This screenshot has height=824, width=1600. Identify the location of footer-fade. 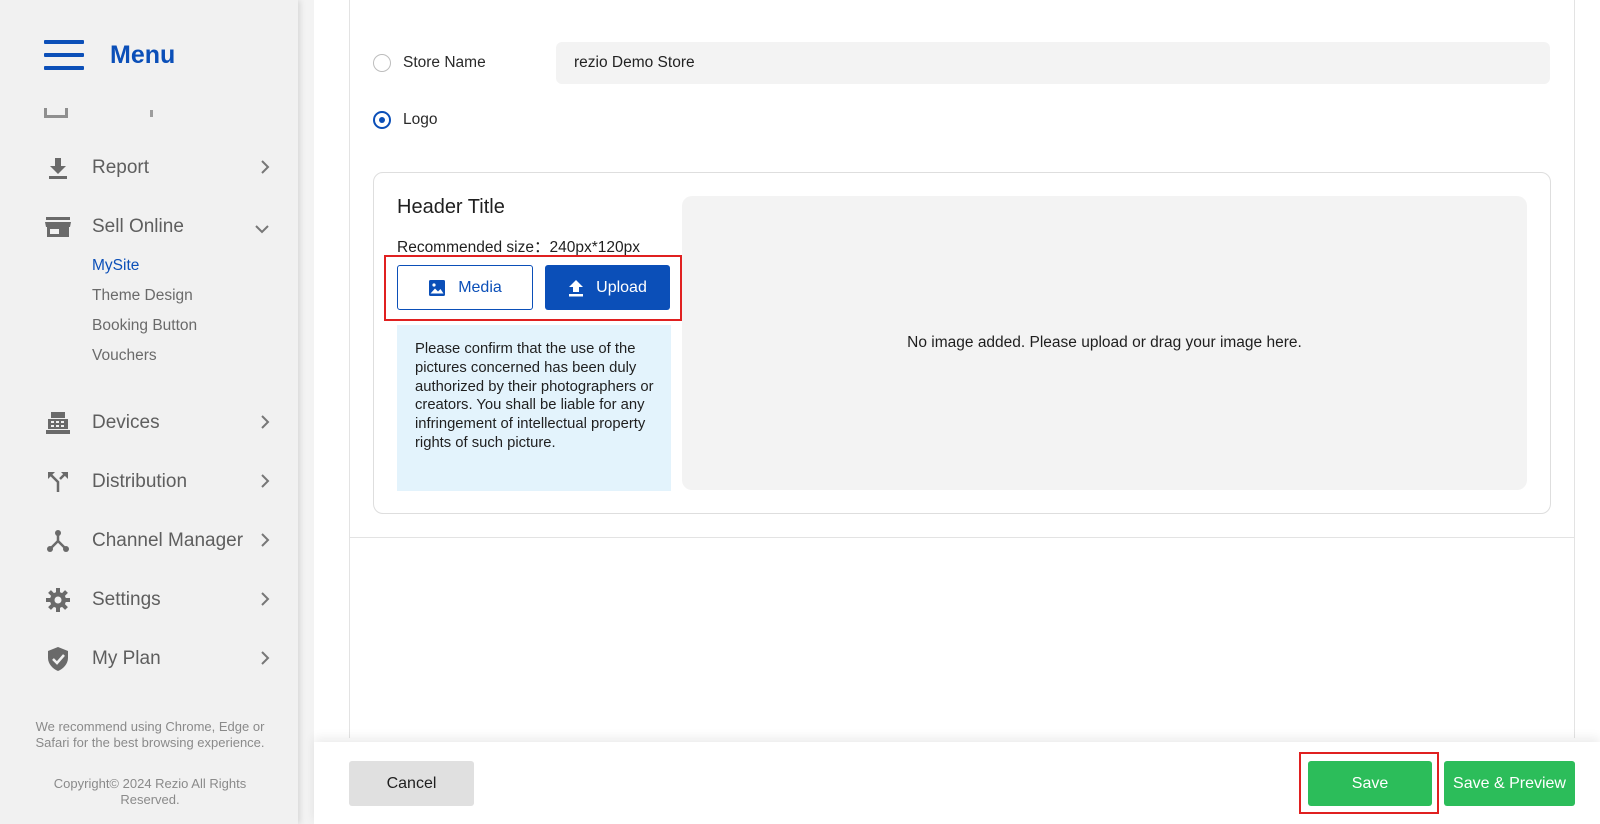
(817, 721).